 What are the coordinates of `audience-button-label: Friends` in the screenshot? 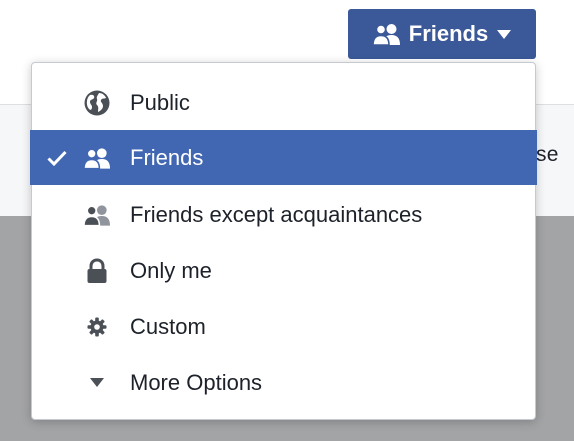 It's located at (448, 33).